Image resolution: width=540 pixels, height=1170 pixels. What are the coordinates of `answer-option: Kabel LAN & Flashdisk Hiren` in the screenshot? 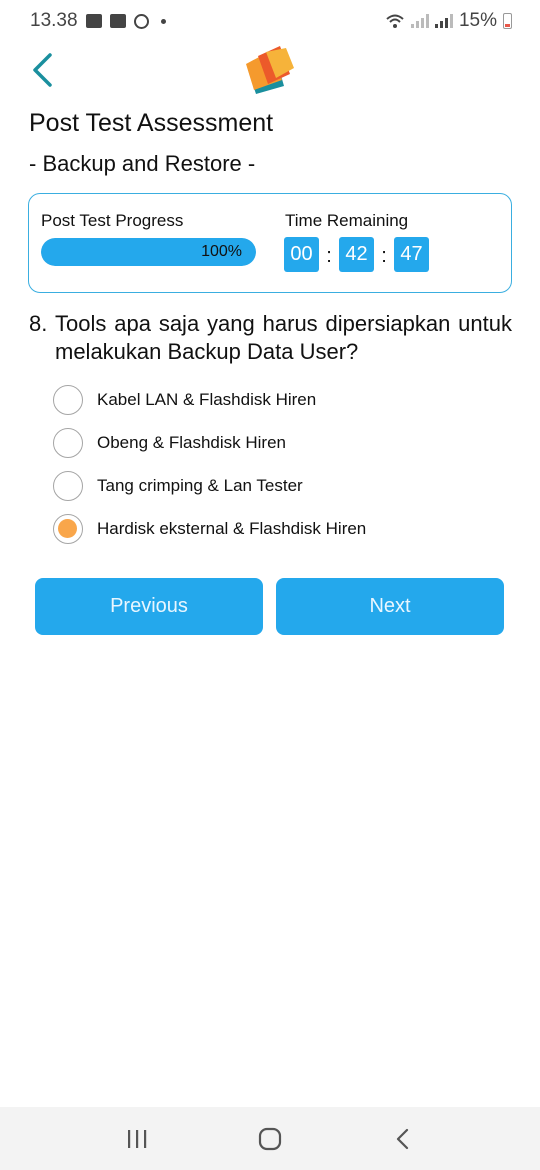 It's located at (209, 399).